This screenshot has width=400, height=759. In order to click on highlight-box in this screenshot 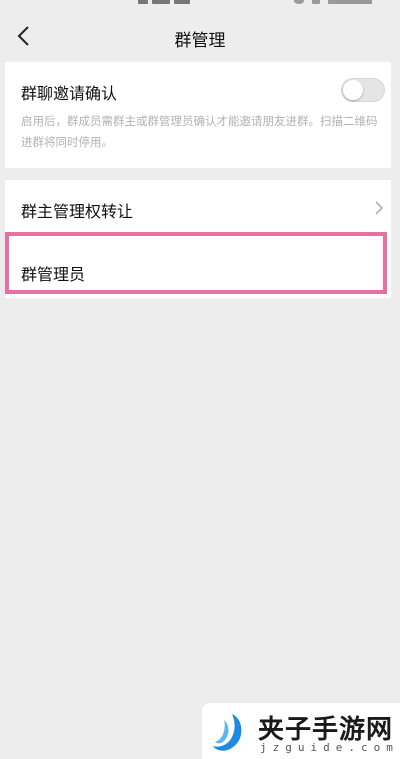, I will do `click(196, 263)`.